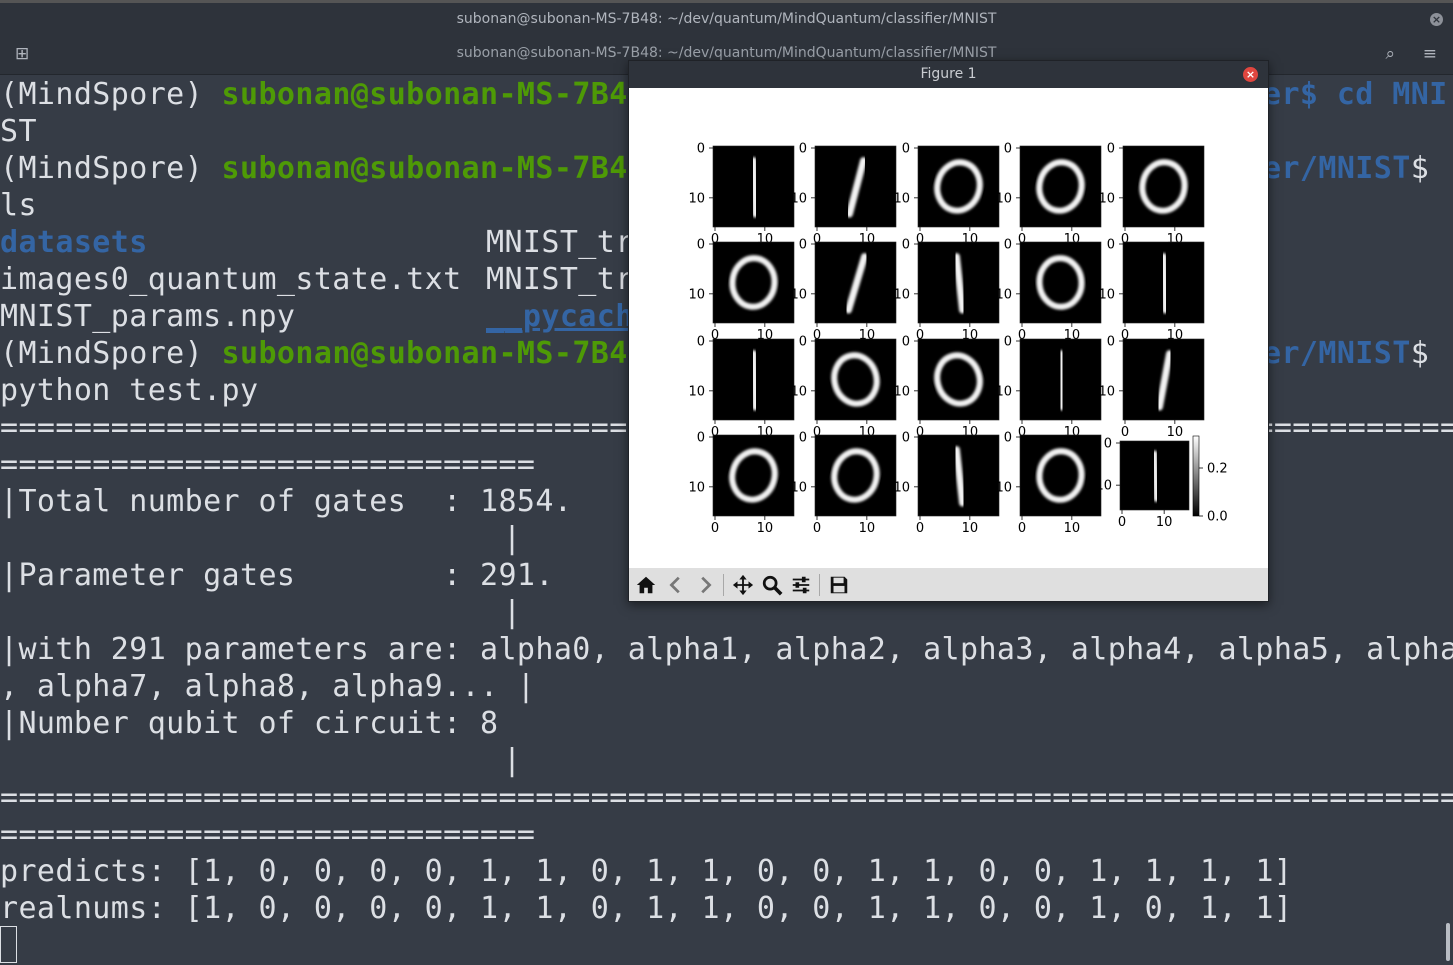 The image size is (1453, 965). Describe the element at coordinates (1250, 74) in the screenshot. I see `figure-close-icon: ×` at that location.